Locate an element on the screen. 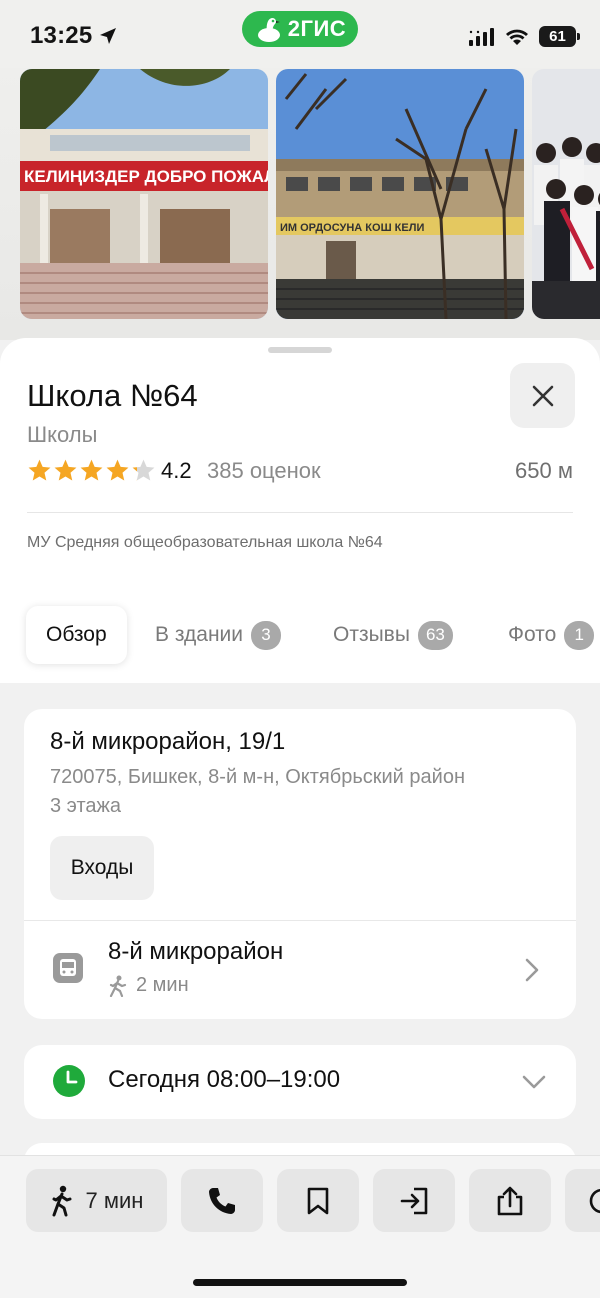 Image resolution: width=600 pixels, height=1298 pixels. tab-reviews: Отзывы 63 is located at coordinates (393, 635).